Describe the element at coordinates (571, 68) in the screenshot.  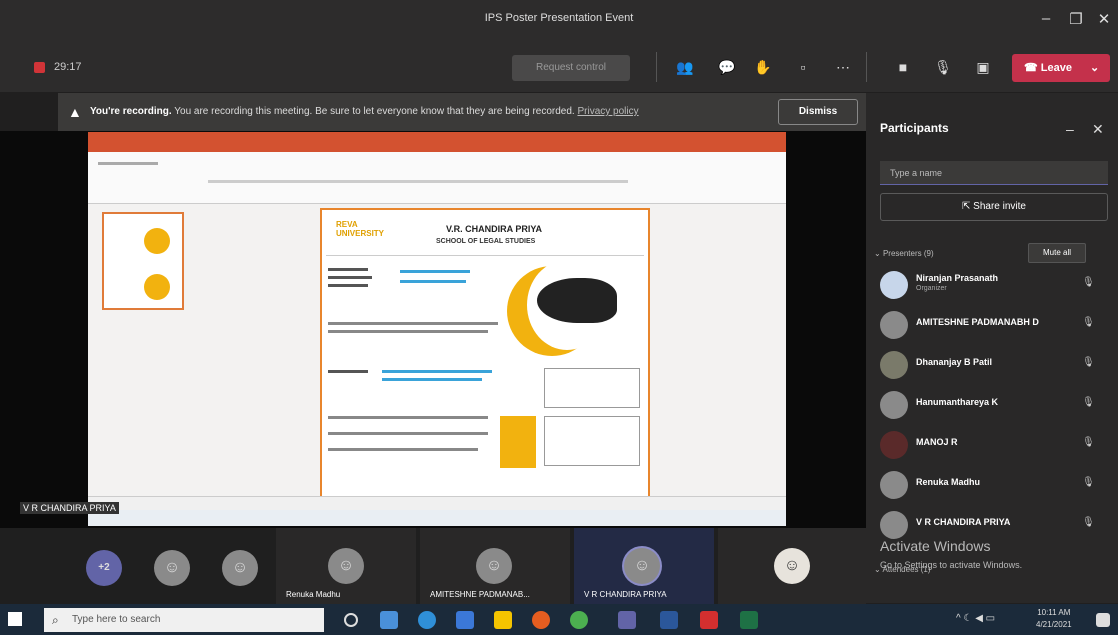
I see `request-control-button: Request control` at that location.